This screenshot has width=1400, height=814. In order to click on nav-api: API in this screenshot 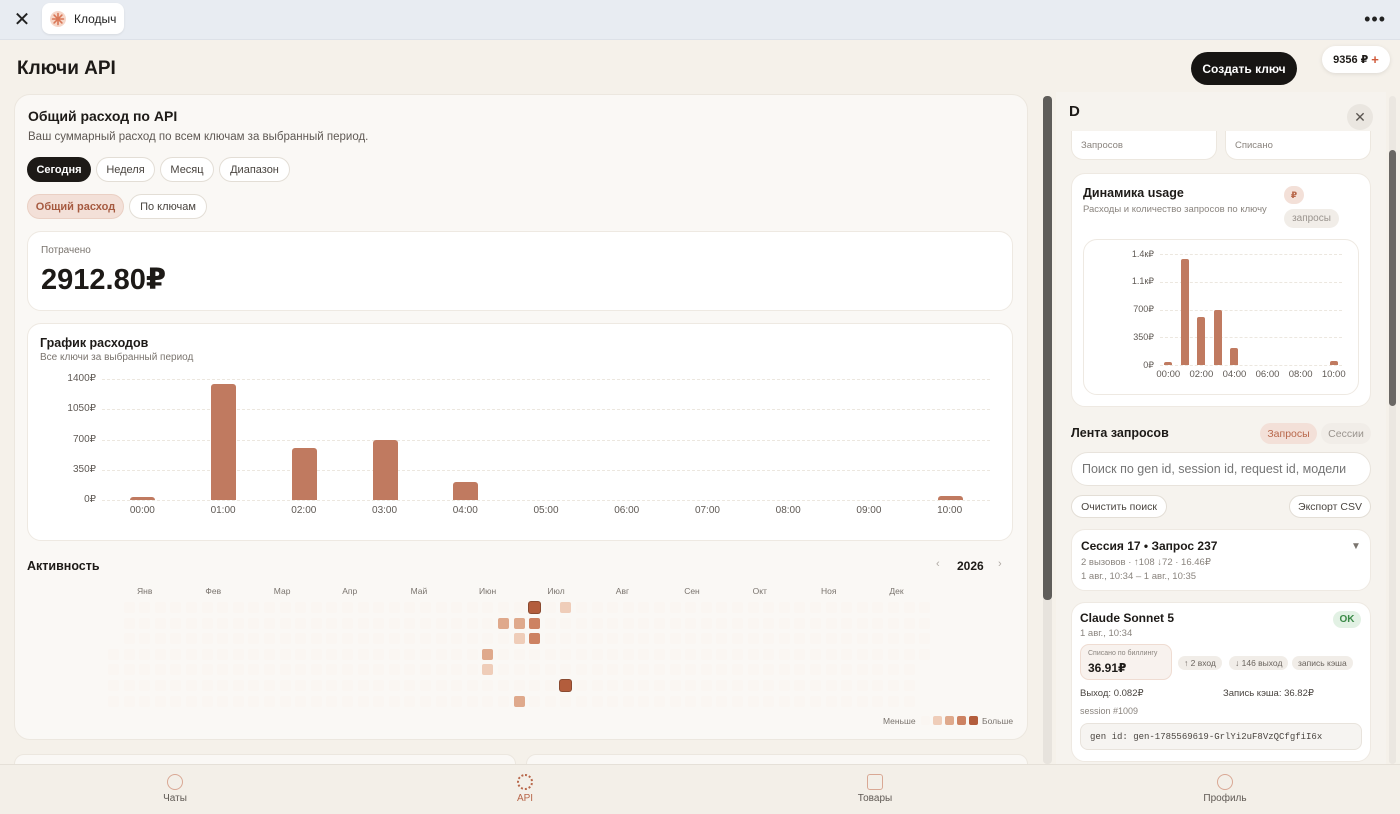, I will do `click(525, 789)`.